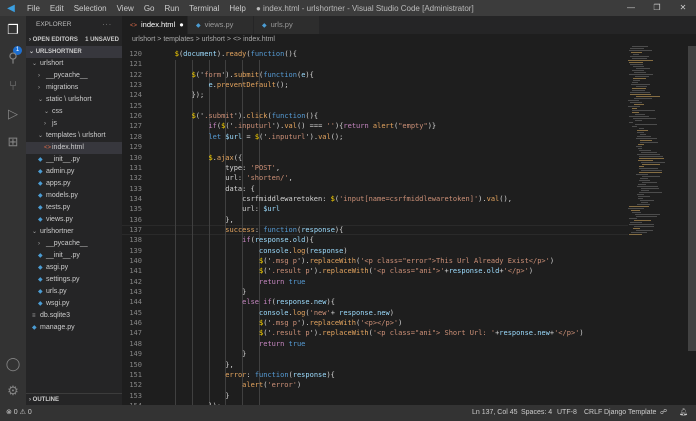 The image size is (696, 421). Describe the element at coordinates (13, 58) in the screenshot. I see `search-icon: ⚲` at that location.